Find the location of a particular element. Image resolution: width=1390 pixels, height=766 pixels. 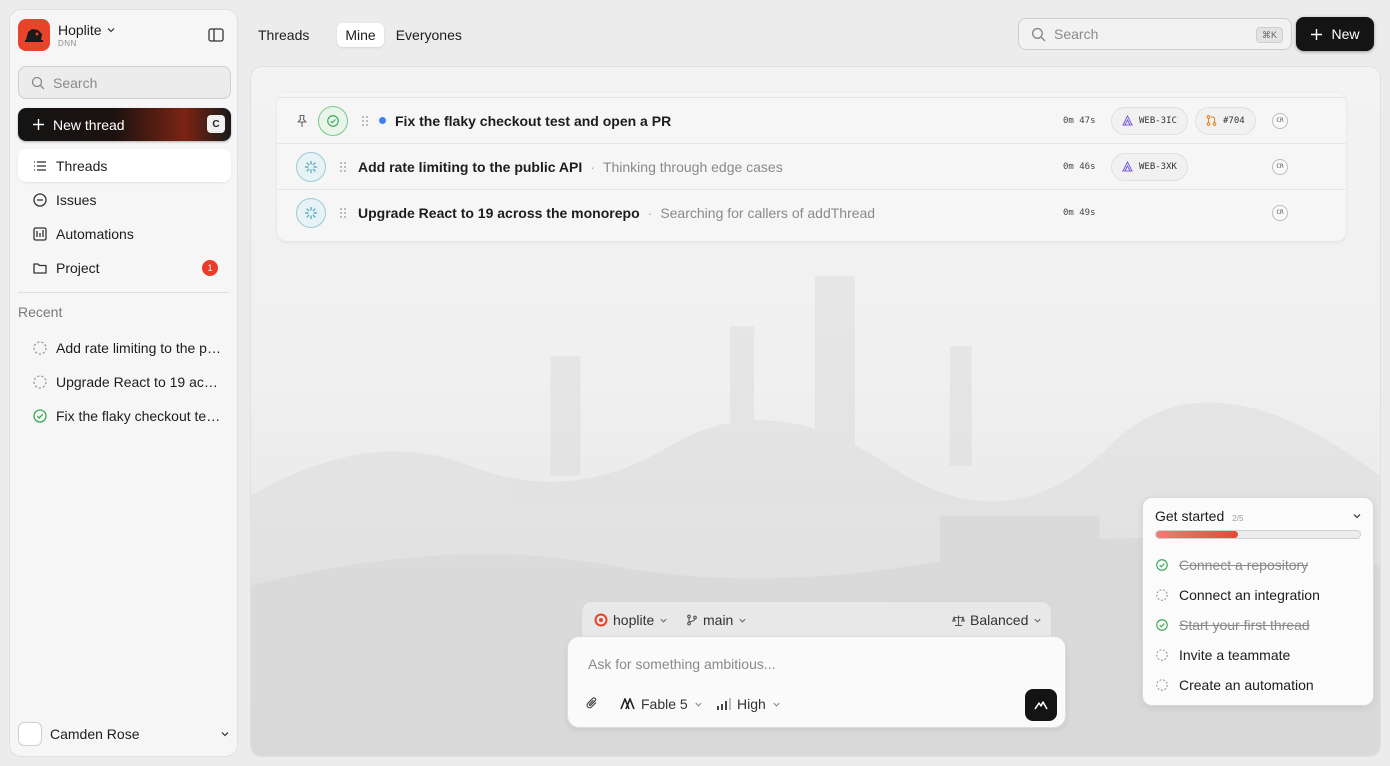

sidebar-nav: Threads Issues Automations Project 1 is located at coordinates (124, 217).